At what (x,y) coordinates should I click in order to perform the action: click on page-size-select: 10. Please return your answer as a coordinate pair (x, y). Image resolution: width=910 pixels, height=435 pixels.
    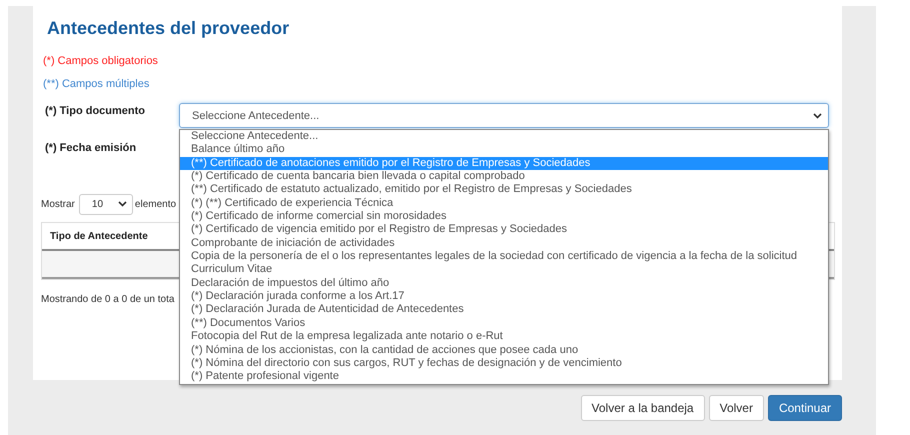
    Looking at the image, I should click on (105, 204).